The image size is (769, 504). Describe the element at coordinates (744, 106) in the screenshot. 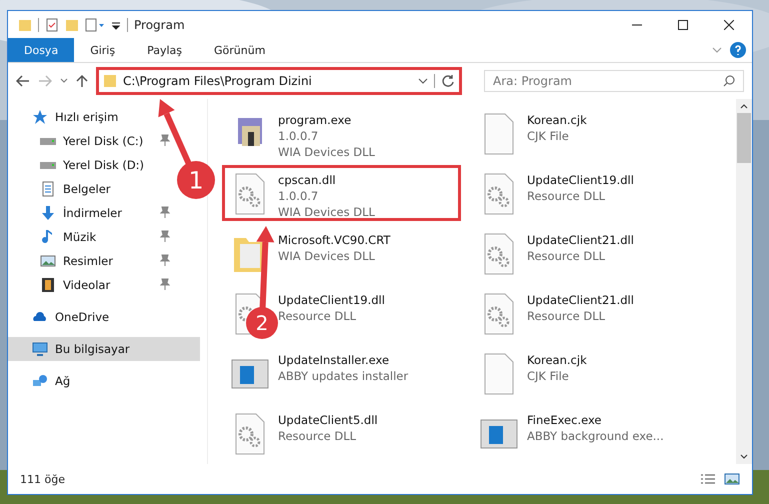

I see `chevron-up-icon` at that location.